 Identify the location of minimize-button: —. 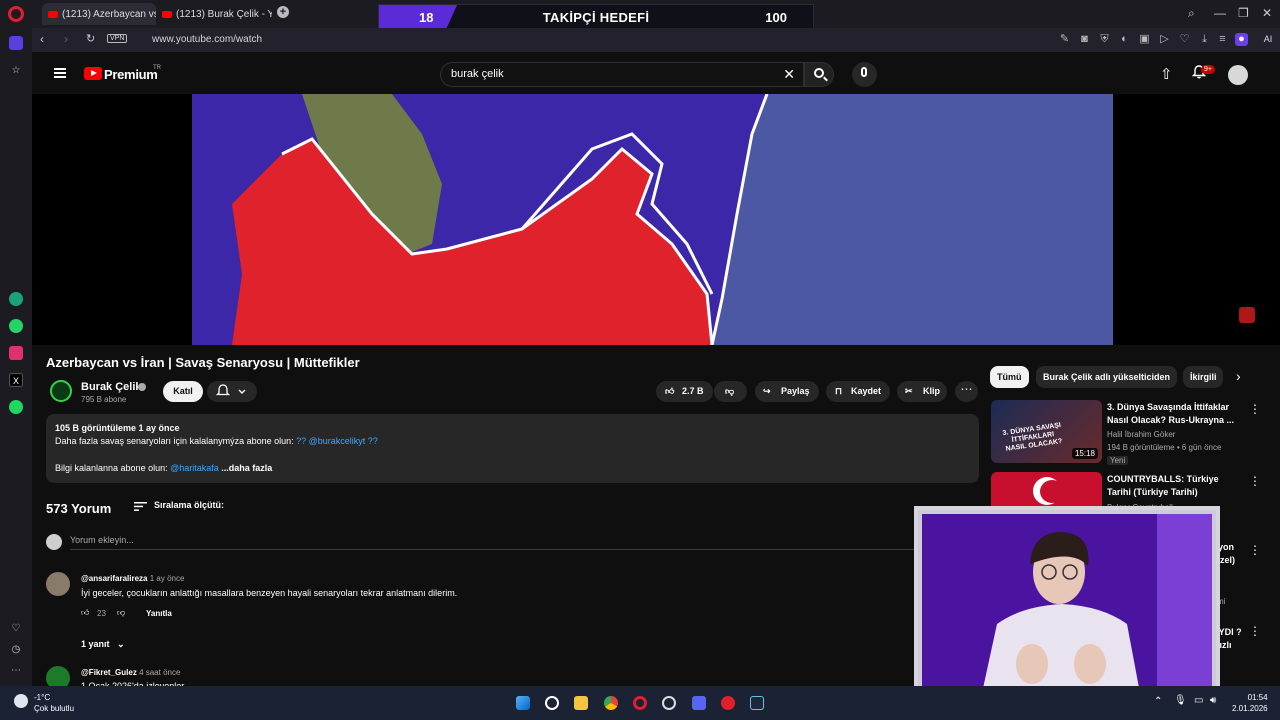
(1220, 13).